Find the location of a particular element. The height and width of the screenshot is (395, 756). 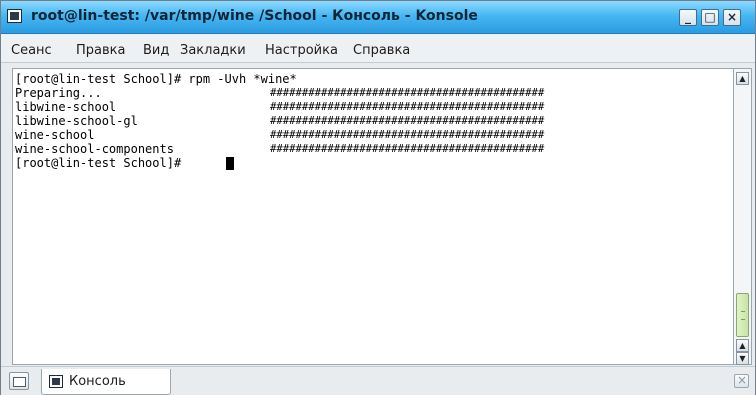

menu-settings: Настройка is located at coordinates (301, 50).